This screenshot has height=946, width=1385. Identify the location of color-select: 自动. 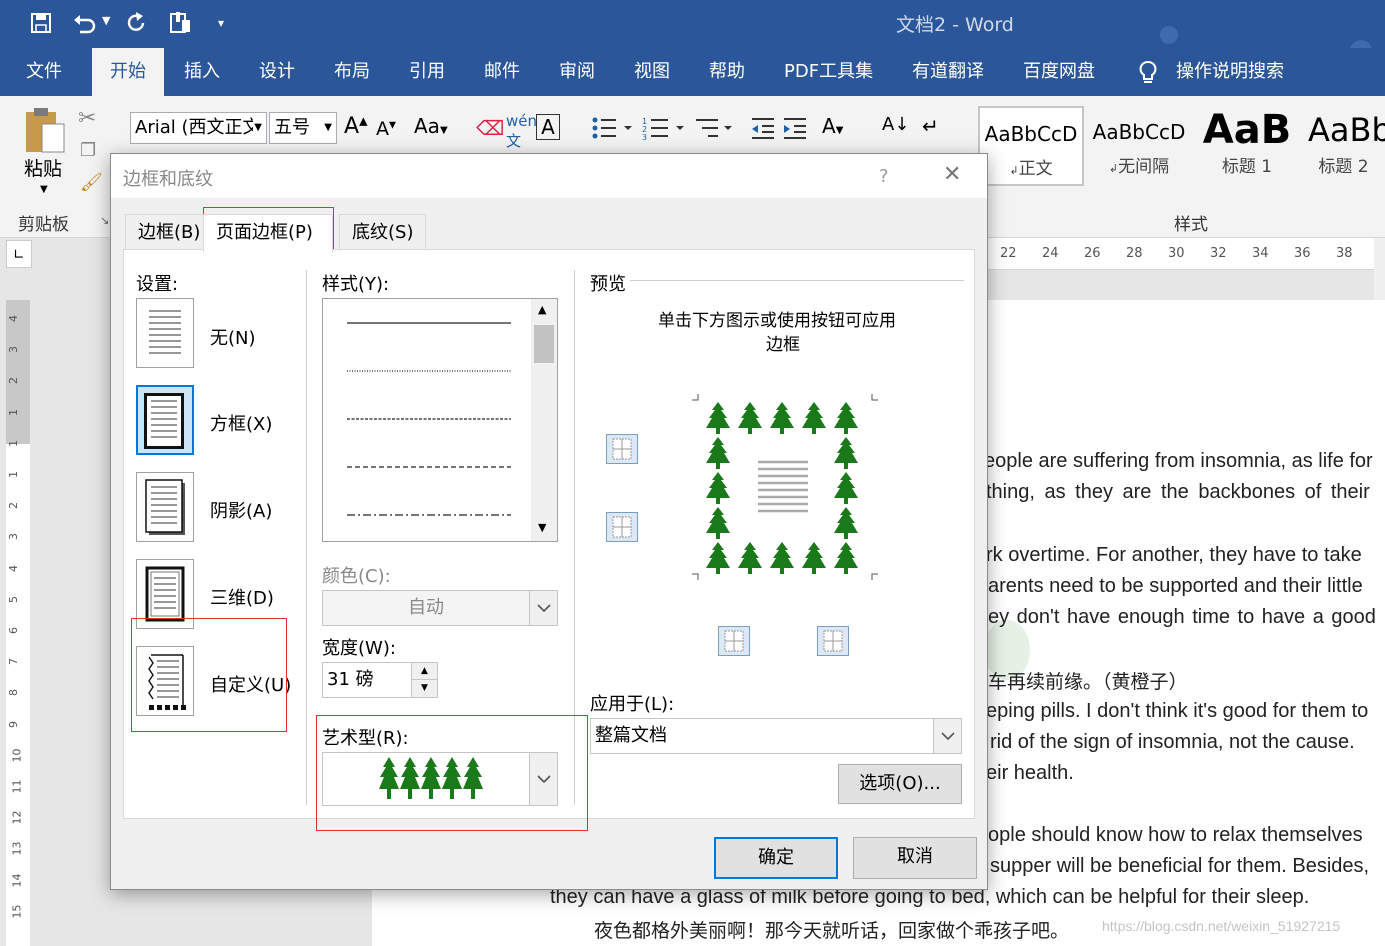
(440, 608).